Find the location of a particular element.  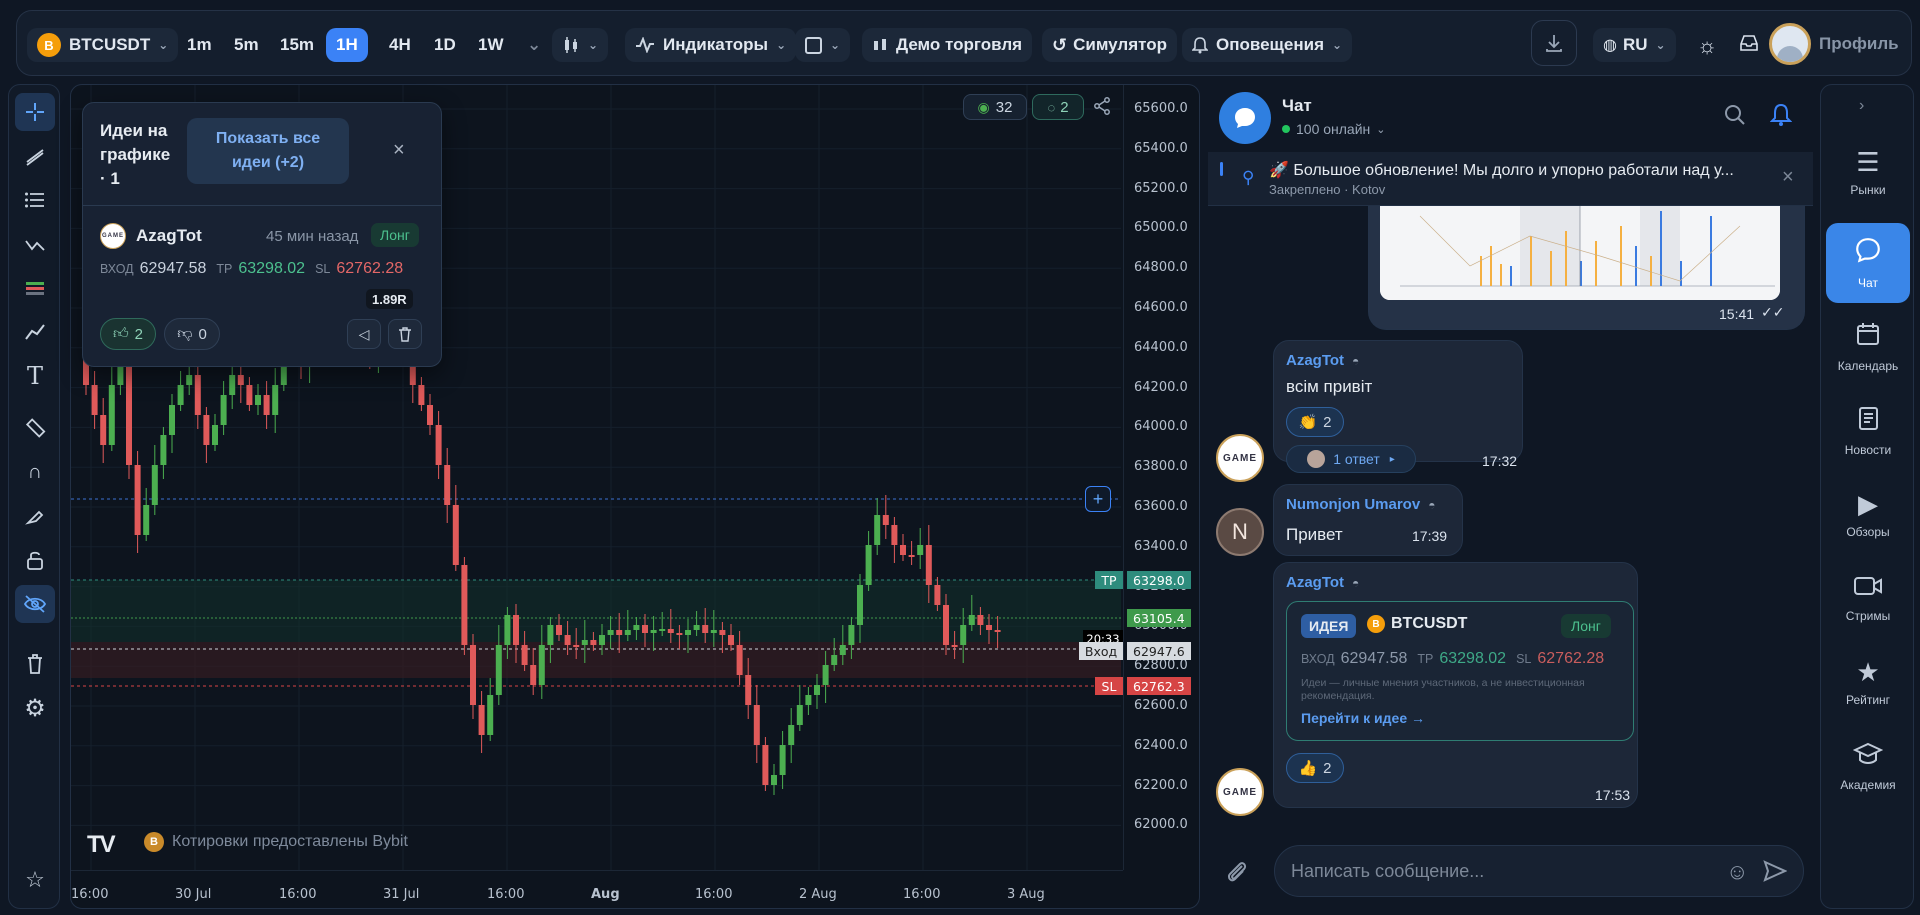

search-icon is located at coordinates (1735, 117).